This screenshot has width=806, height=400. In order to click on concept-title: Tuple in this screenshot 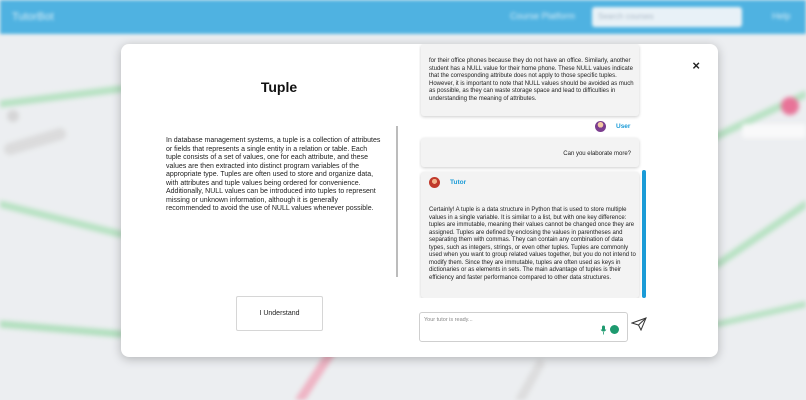, I will do `click(279, 87)`.